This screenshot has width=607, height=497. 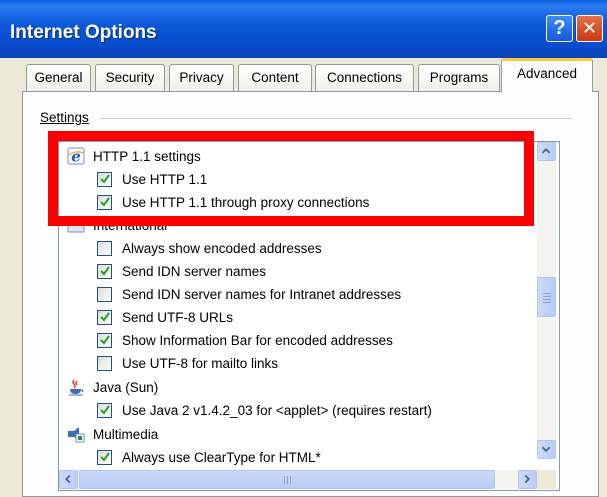 I want to click on ie-settings-icon, so click(x=76, y=226).